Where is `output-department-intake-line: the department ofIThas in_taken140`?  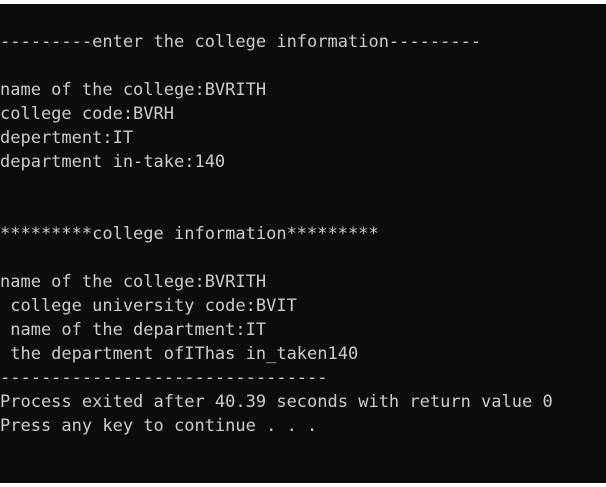 output-department-intake-line: the department ofIThas in_taken140 is located at coordinates (179, 354).